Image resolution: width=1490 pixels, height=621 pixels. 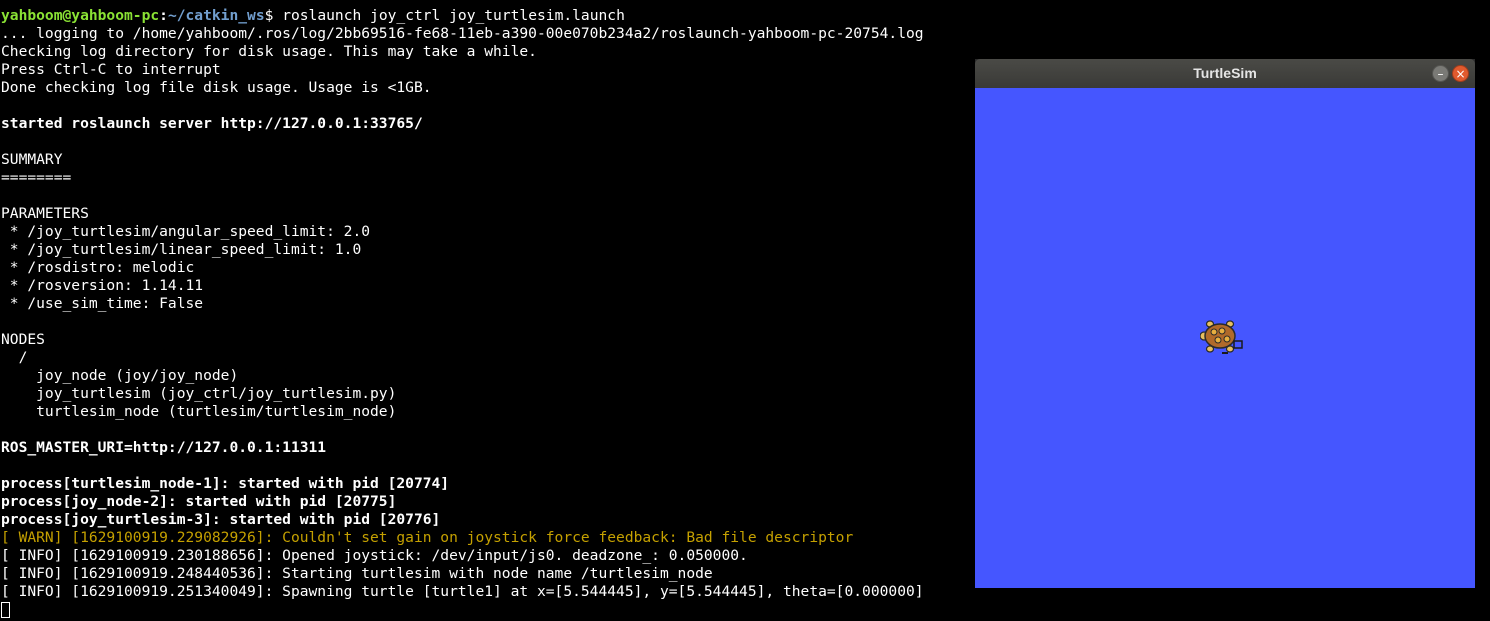 I want to click on cursor-line, so click(x=462, y=610).